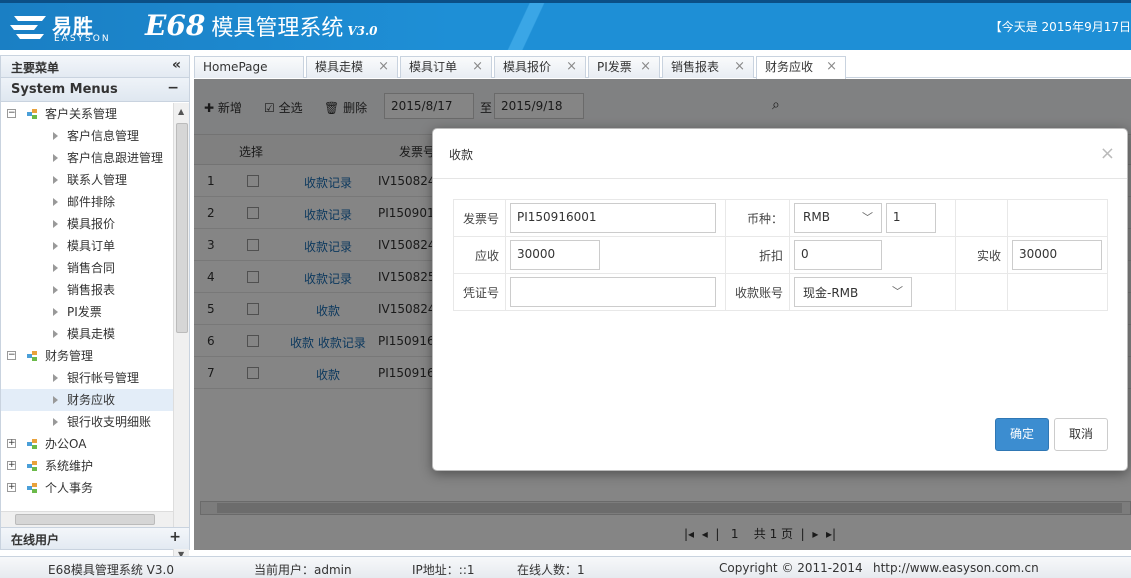 Image resolution: width=1131 pixels, height=578 pixels. Describe the element at coordinates (910, 218) in the screenshot. I see `exchange-rate-field: 1` at that location.